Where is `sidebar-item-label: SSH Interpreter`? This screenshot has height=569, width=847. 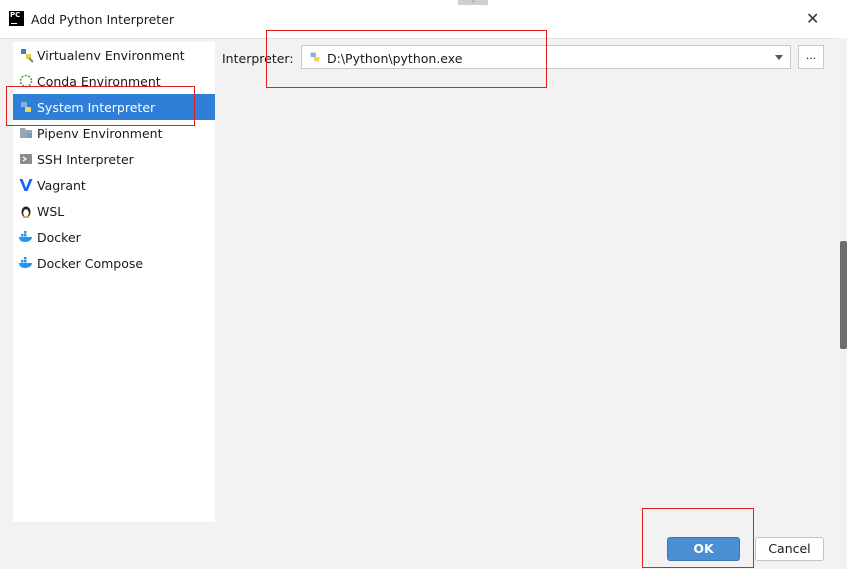
sidebar-item-label: SSH Interpreter is located at coordinates (85, 159).